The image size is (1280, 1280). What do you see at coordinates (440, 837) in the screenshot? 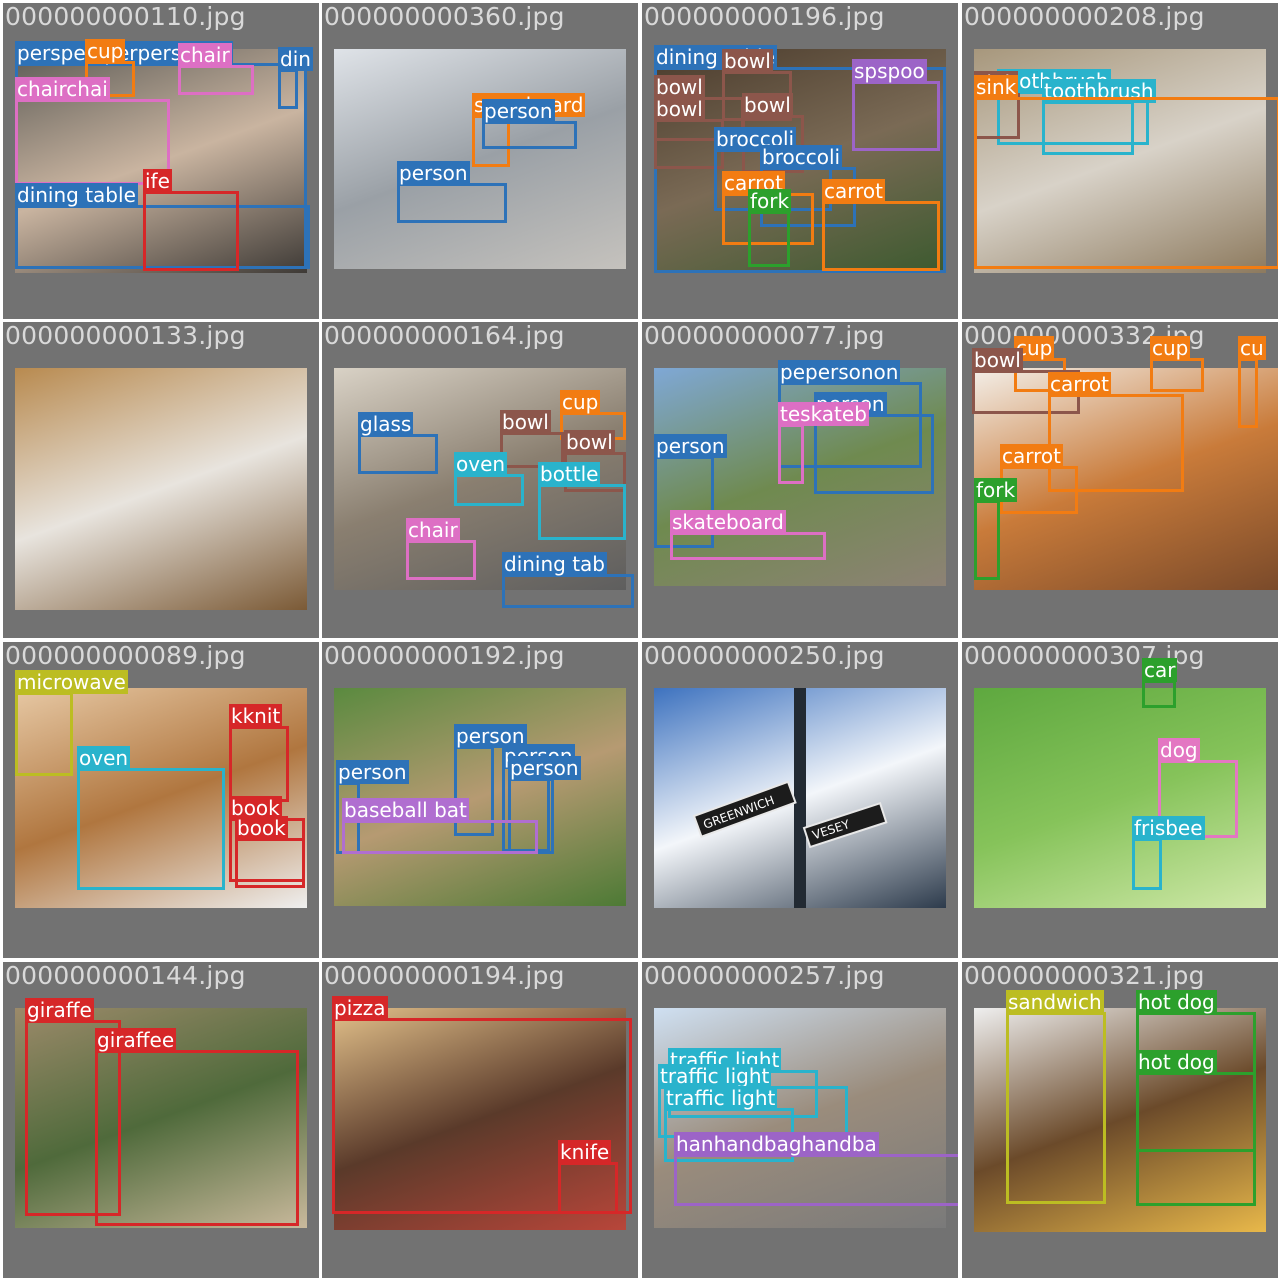
I see `detection-box-baseball-bat` at bounding box center [440, 837].